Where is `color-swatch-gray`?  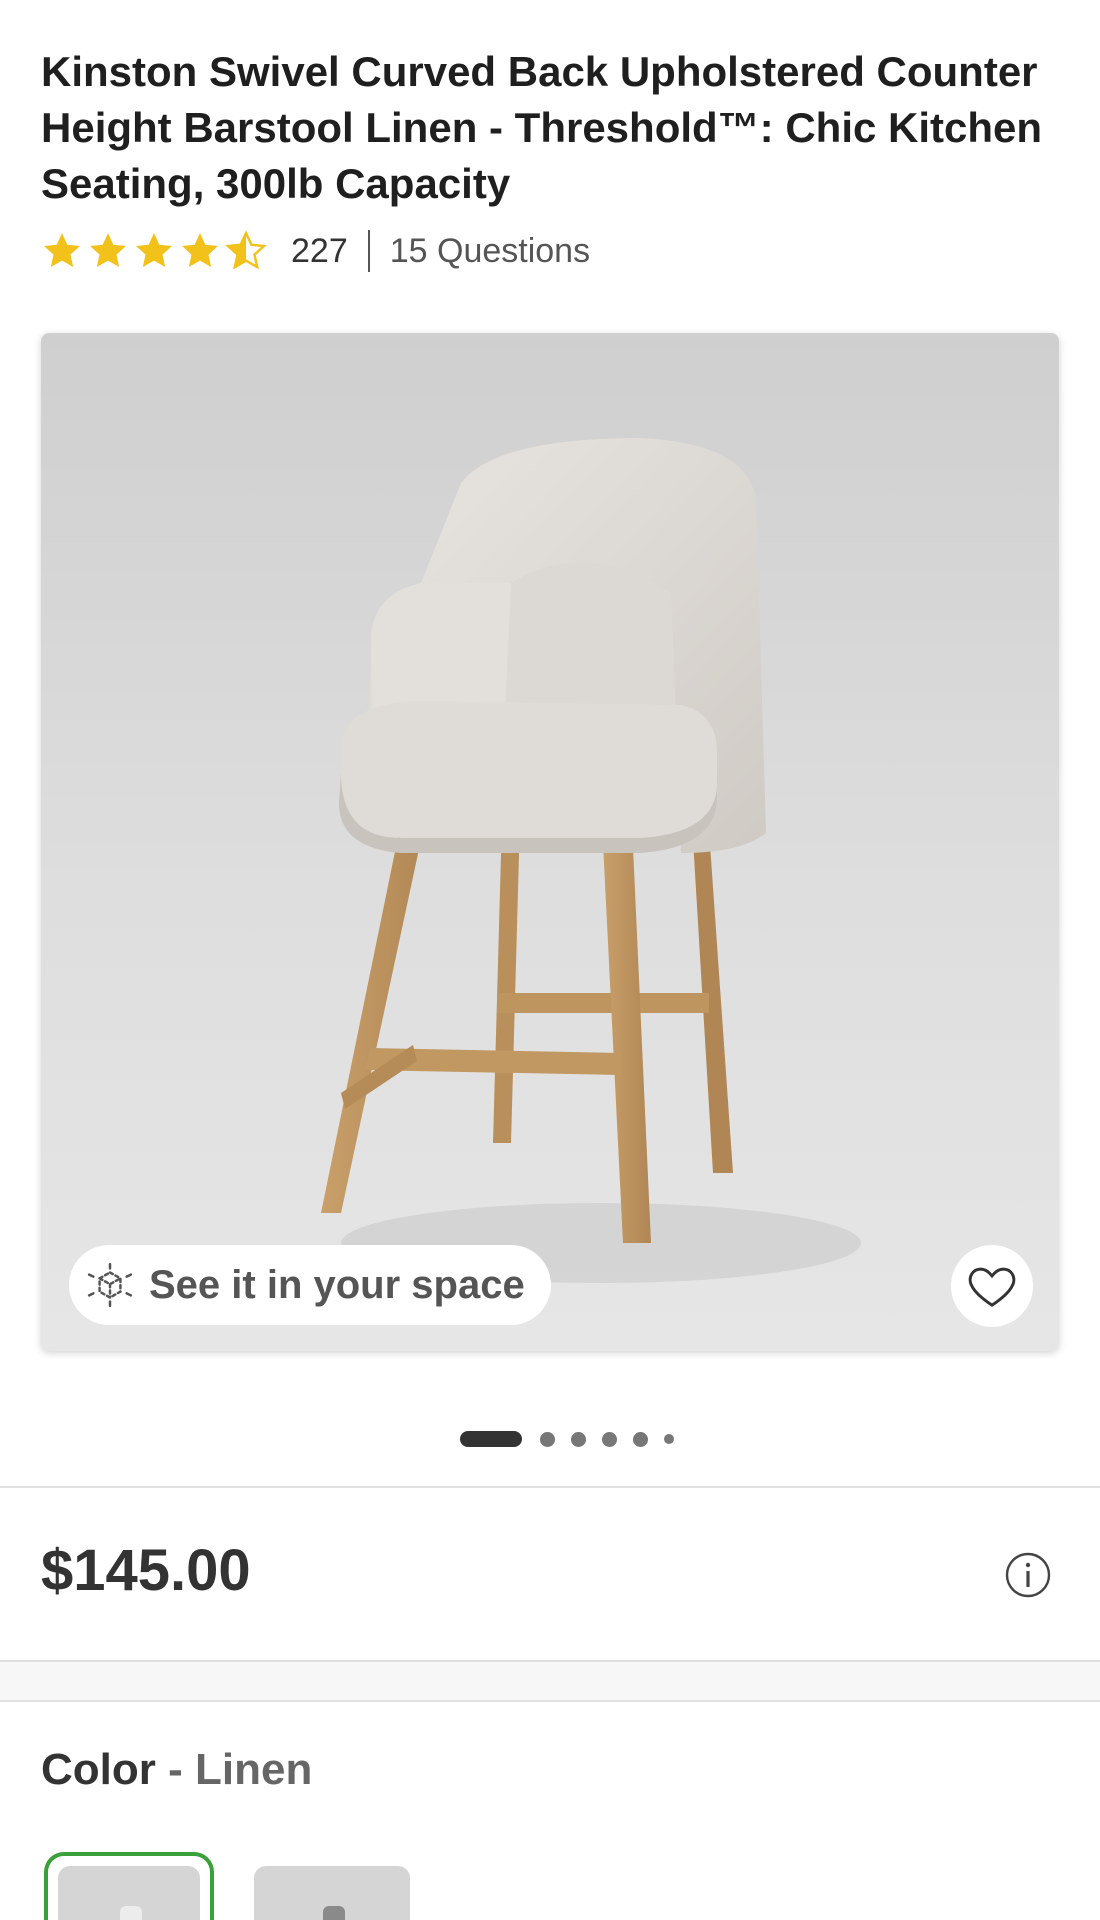 color-swatch-gray is located at coordinates (339, 1886).